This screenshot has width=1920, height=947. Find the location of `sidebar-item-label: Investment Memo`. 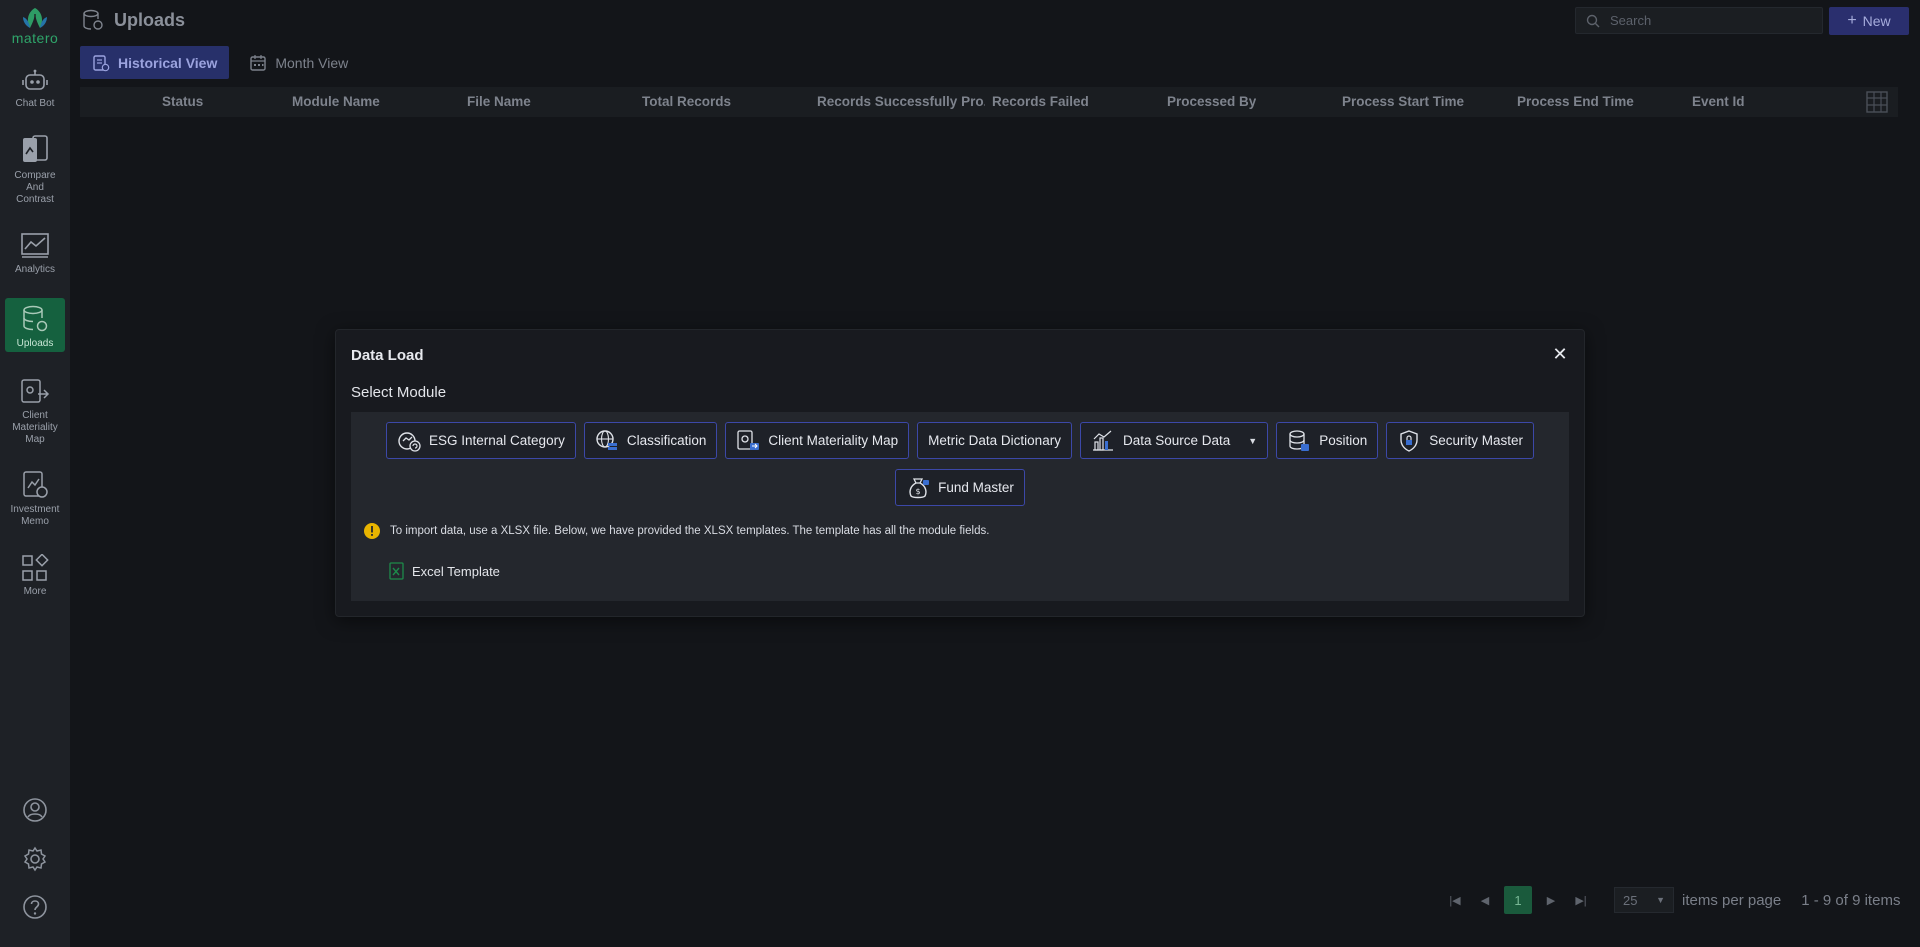

sidebar-item-label: Investment Memo is located at coordinates (35, 515).